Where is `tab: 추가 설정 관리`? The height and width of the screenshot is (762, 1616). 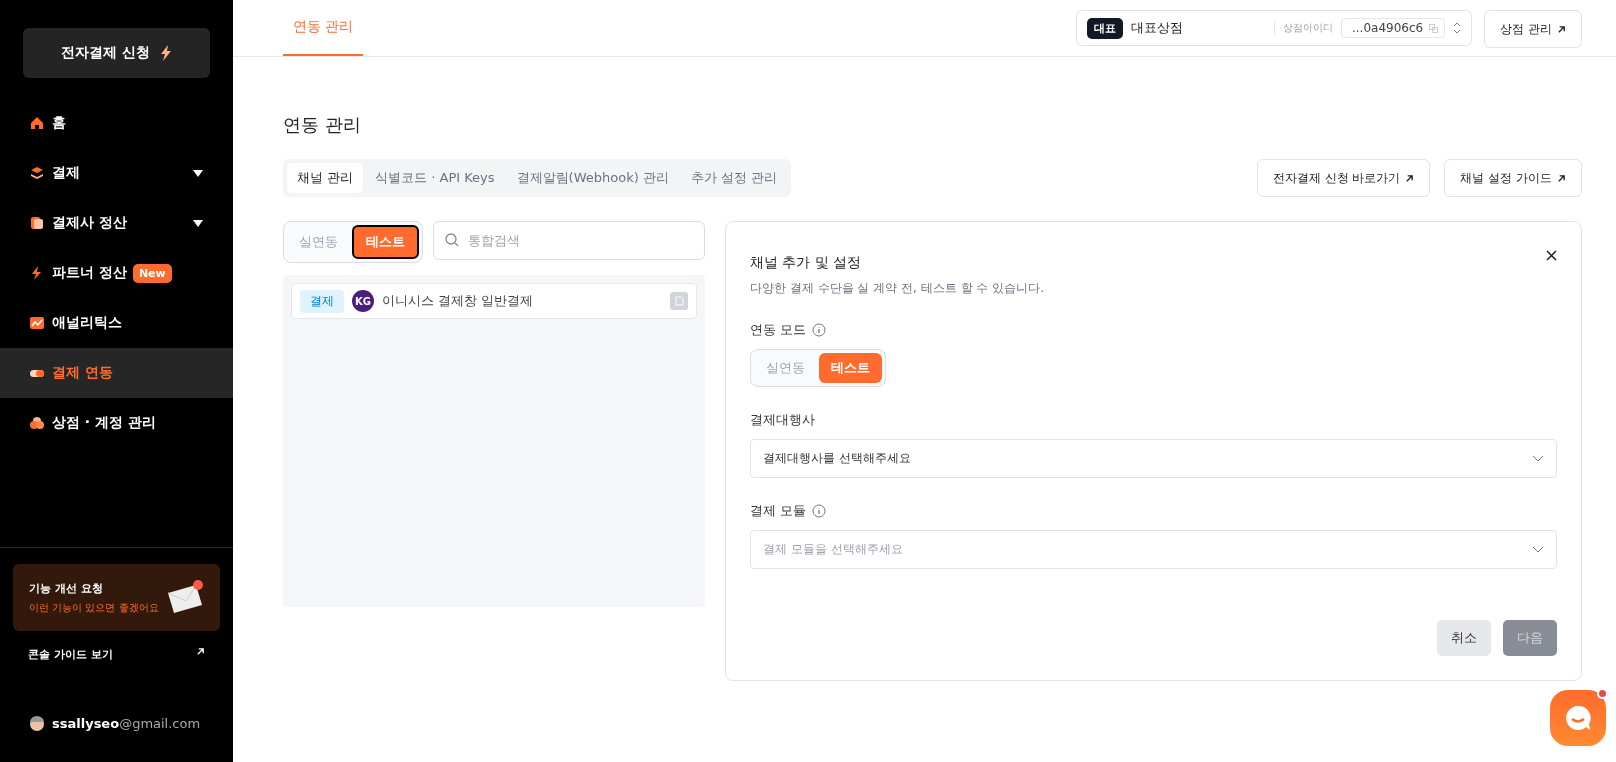 tab: 추가 설정 관리 is located at coordinates (734, 178).